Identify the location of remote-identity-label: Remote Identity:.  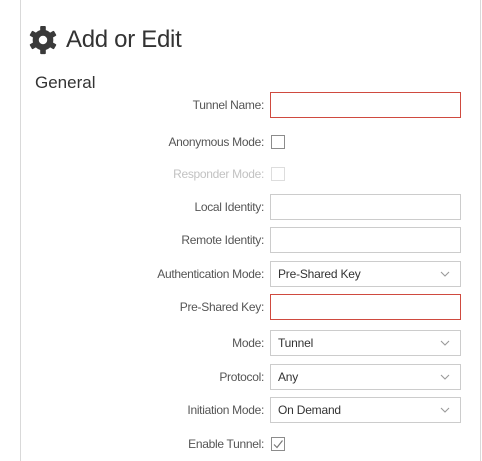
(222, 240).